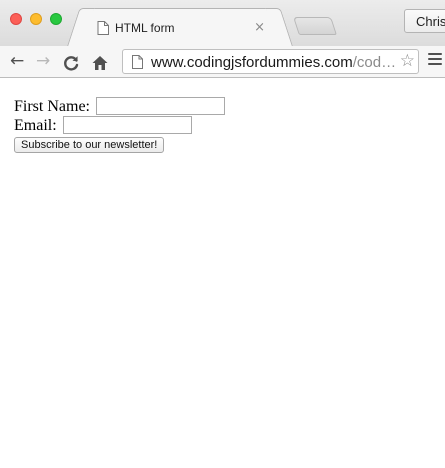  Describe the element at coordinates (315, 26) in the screenshot. I see `new-tab-button` at that location.